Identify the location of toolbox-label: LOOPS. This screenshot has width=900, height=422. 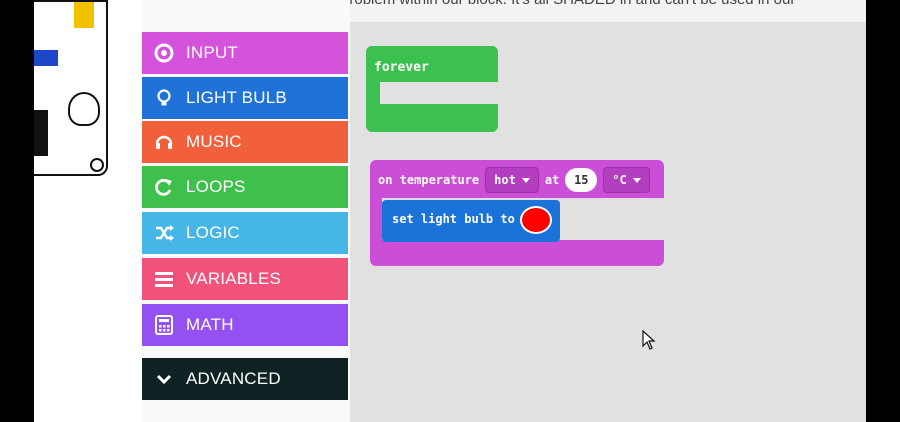
(216, 186).